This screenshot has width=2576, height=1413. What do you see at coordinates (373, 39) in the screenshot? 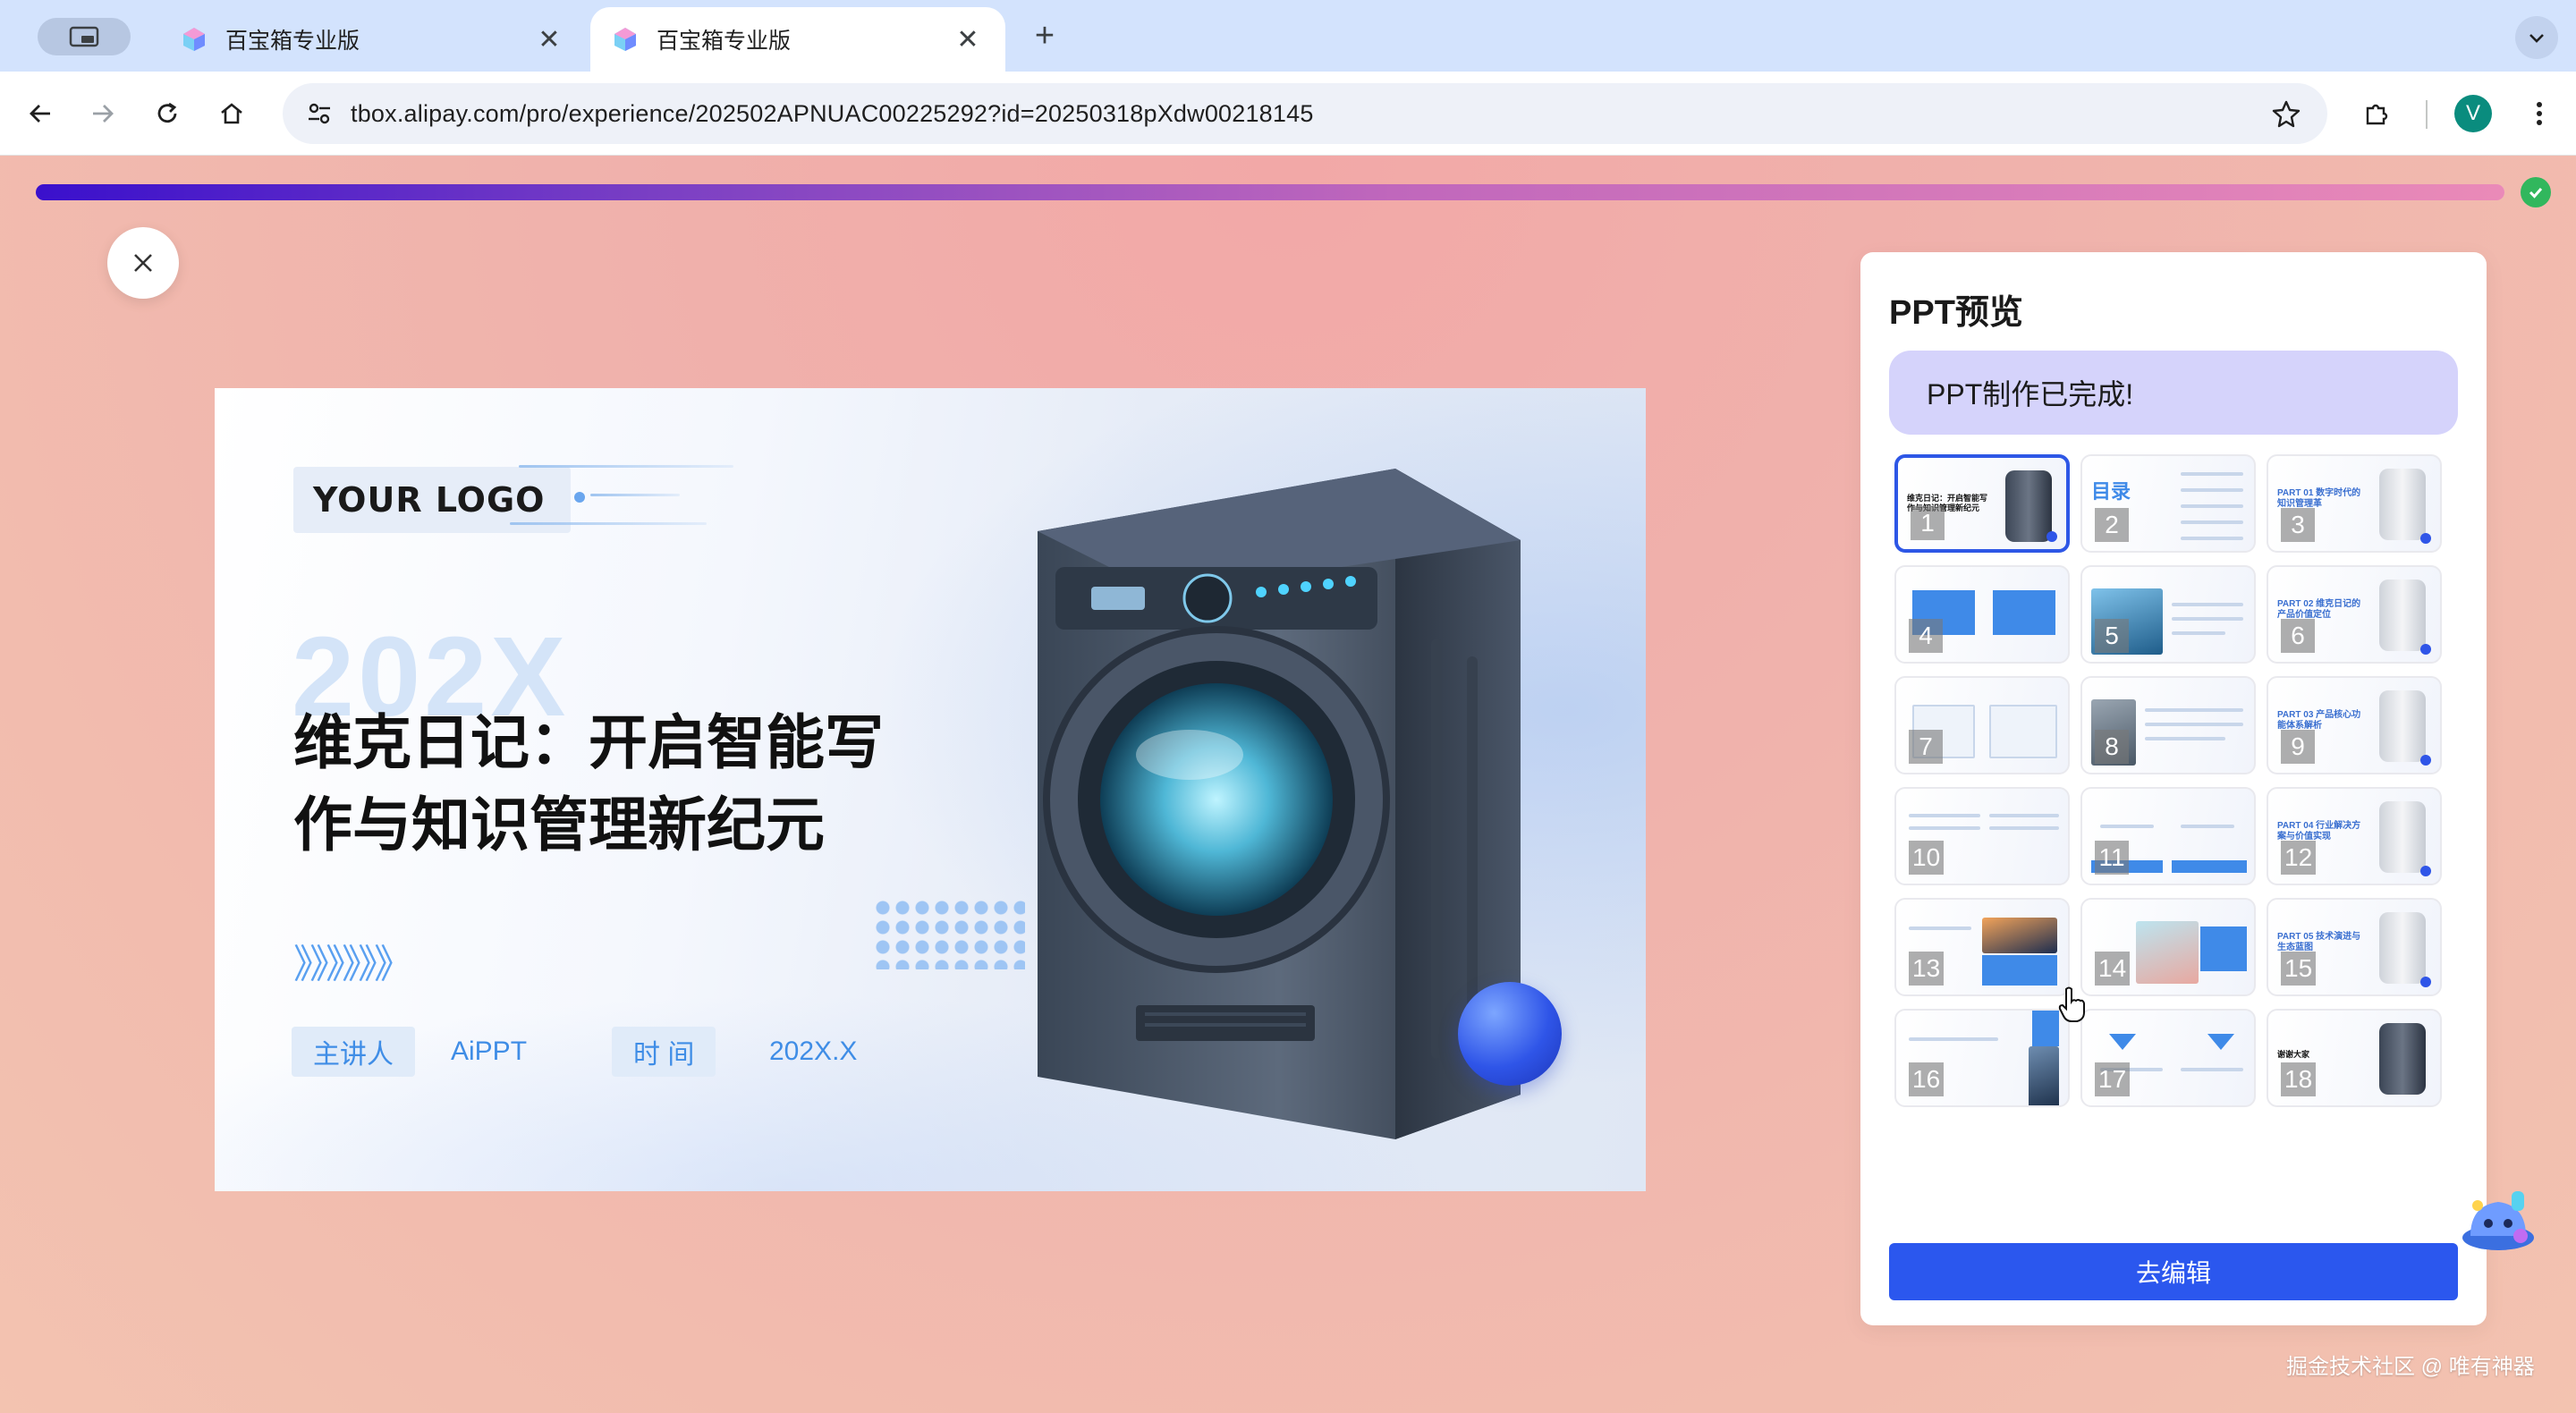
I see `tab-1: 百宝箱专业版 ✕` at bounding box center [373, 39].